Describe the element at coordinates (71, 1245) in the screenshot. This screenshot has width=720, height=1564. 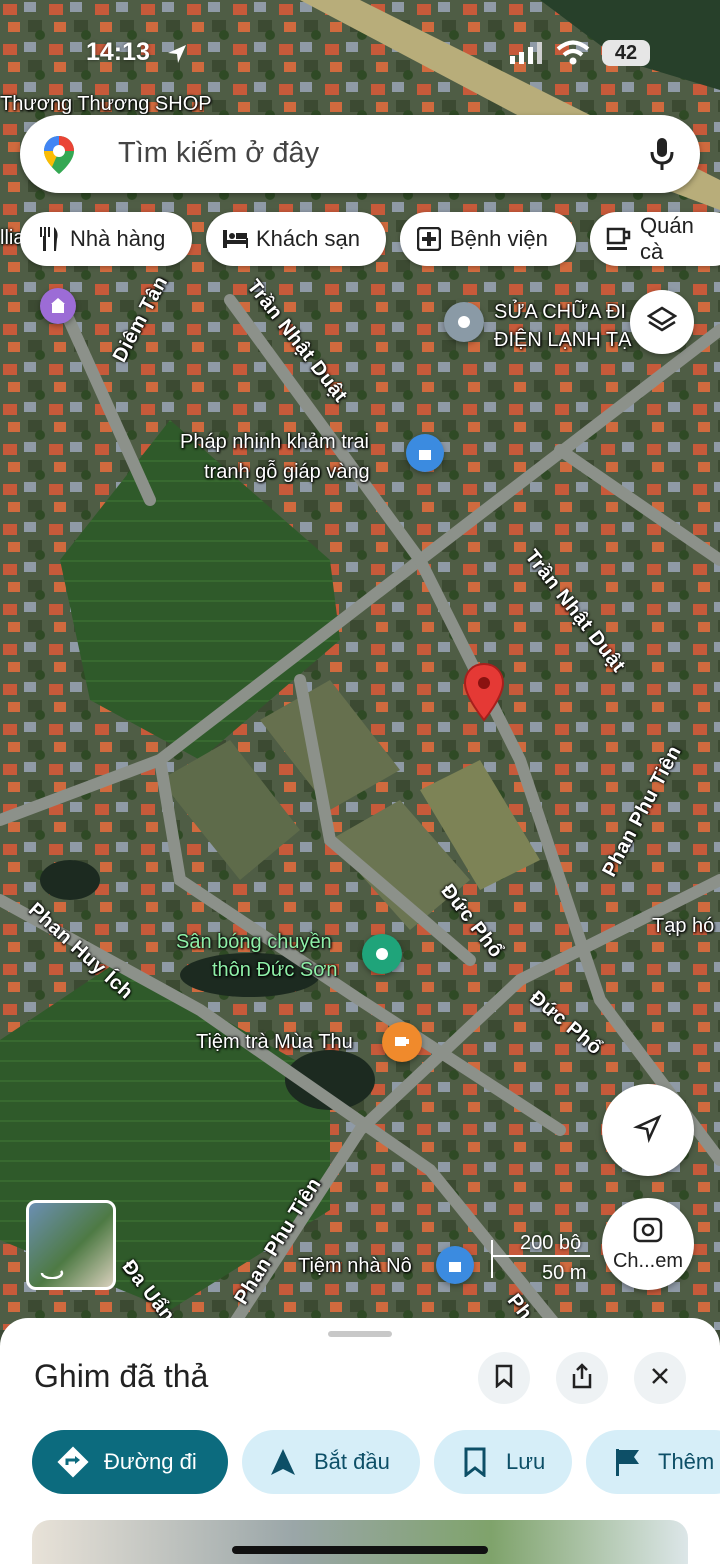
I see `street-view-thumbnail` at that location.